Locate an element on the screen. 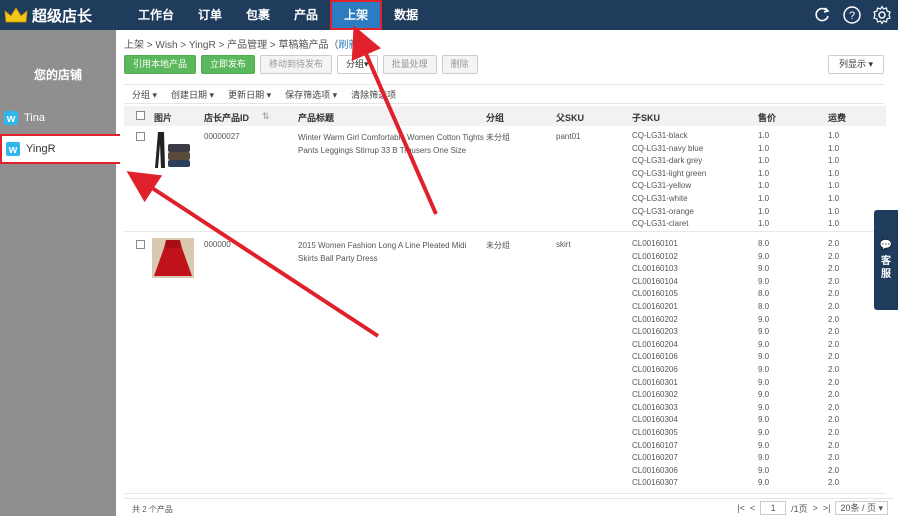 The image size is (898, 516). header-group: 分组 is located at coordinates (495, 118).